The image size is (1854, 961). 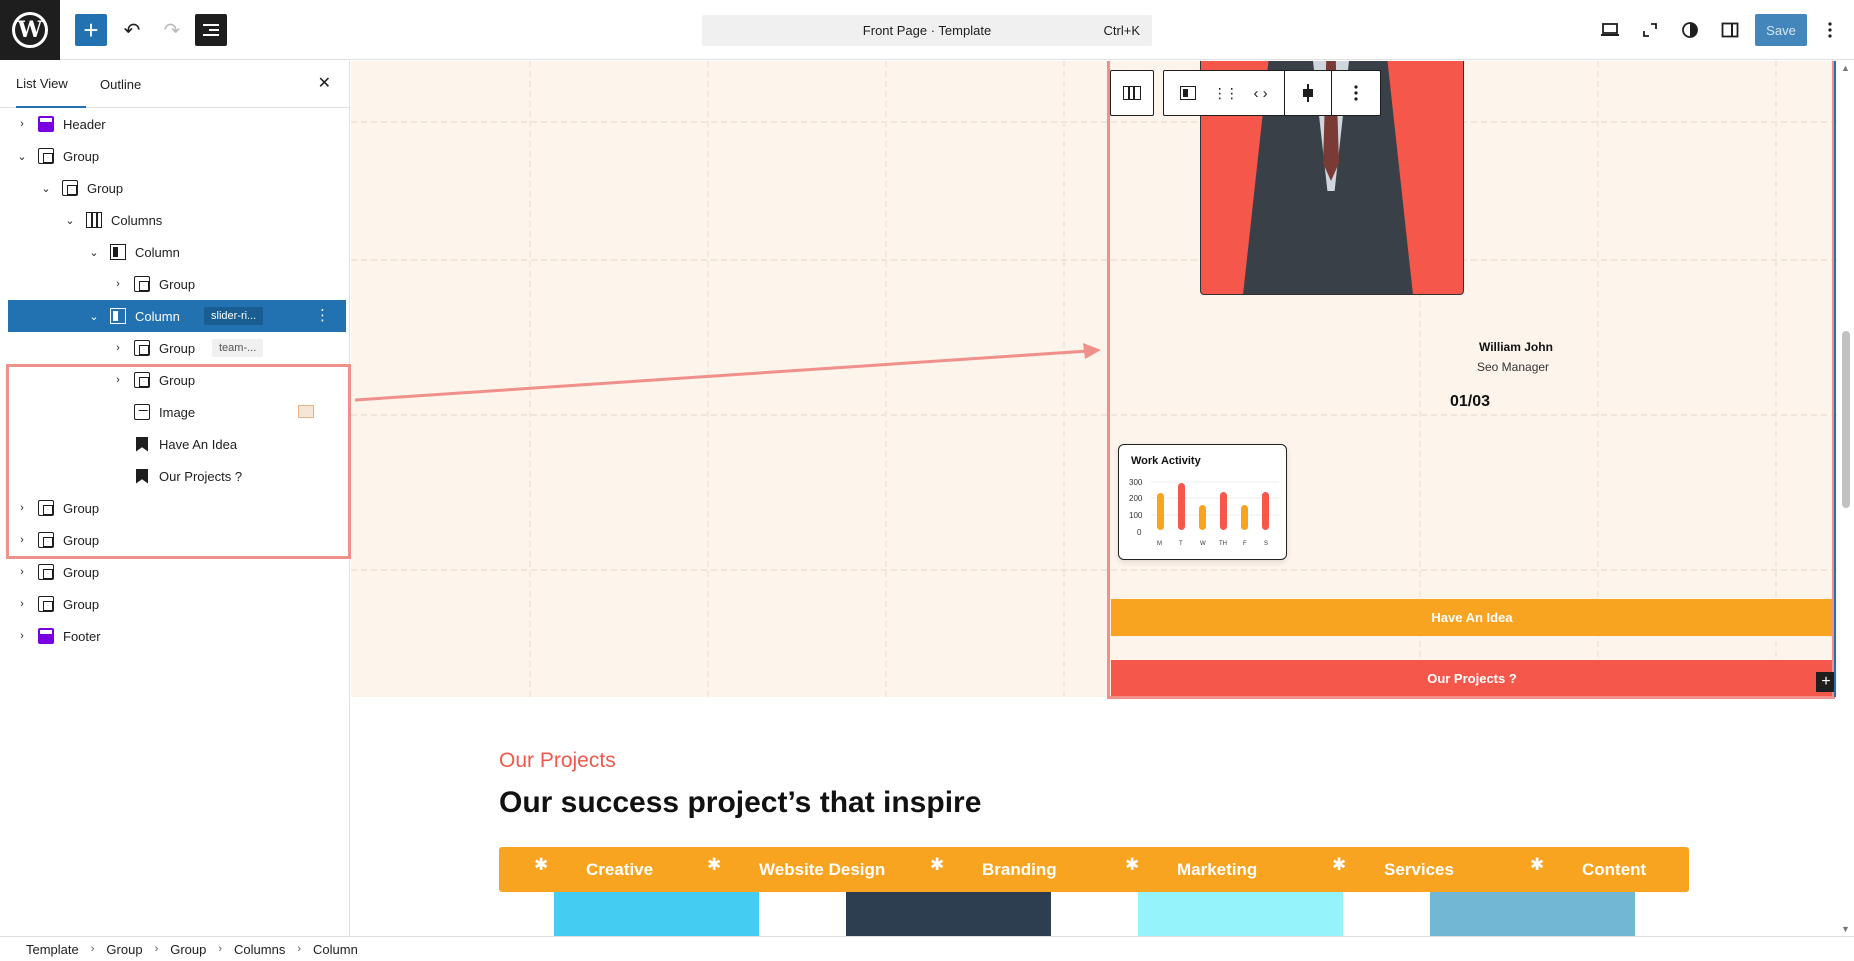 What do you see at coordinates (52, 949) in the screenshot?
I see `breadcrumb-item: Template` at bounding box center [52, 949].